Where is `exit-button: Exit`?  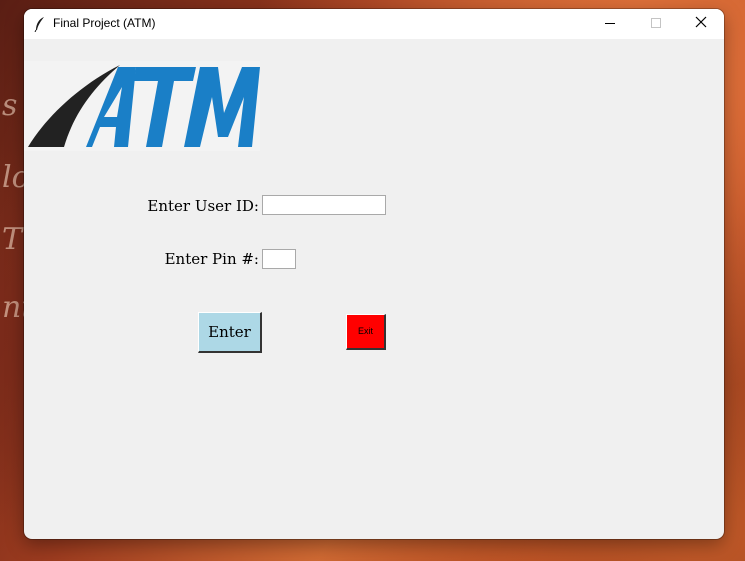
exit-button: Exit is located at coordinates (366, 332).